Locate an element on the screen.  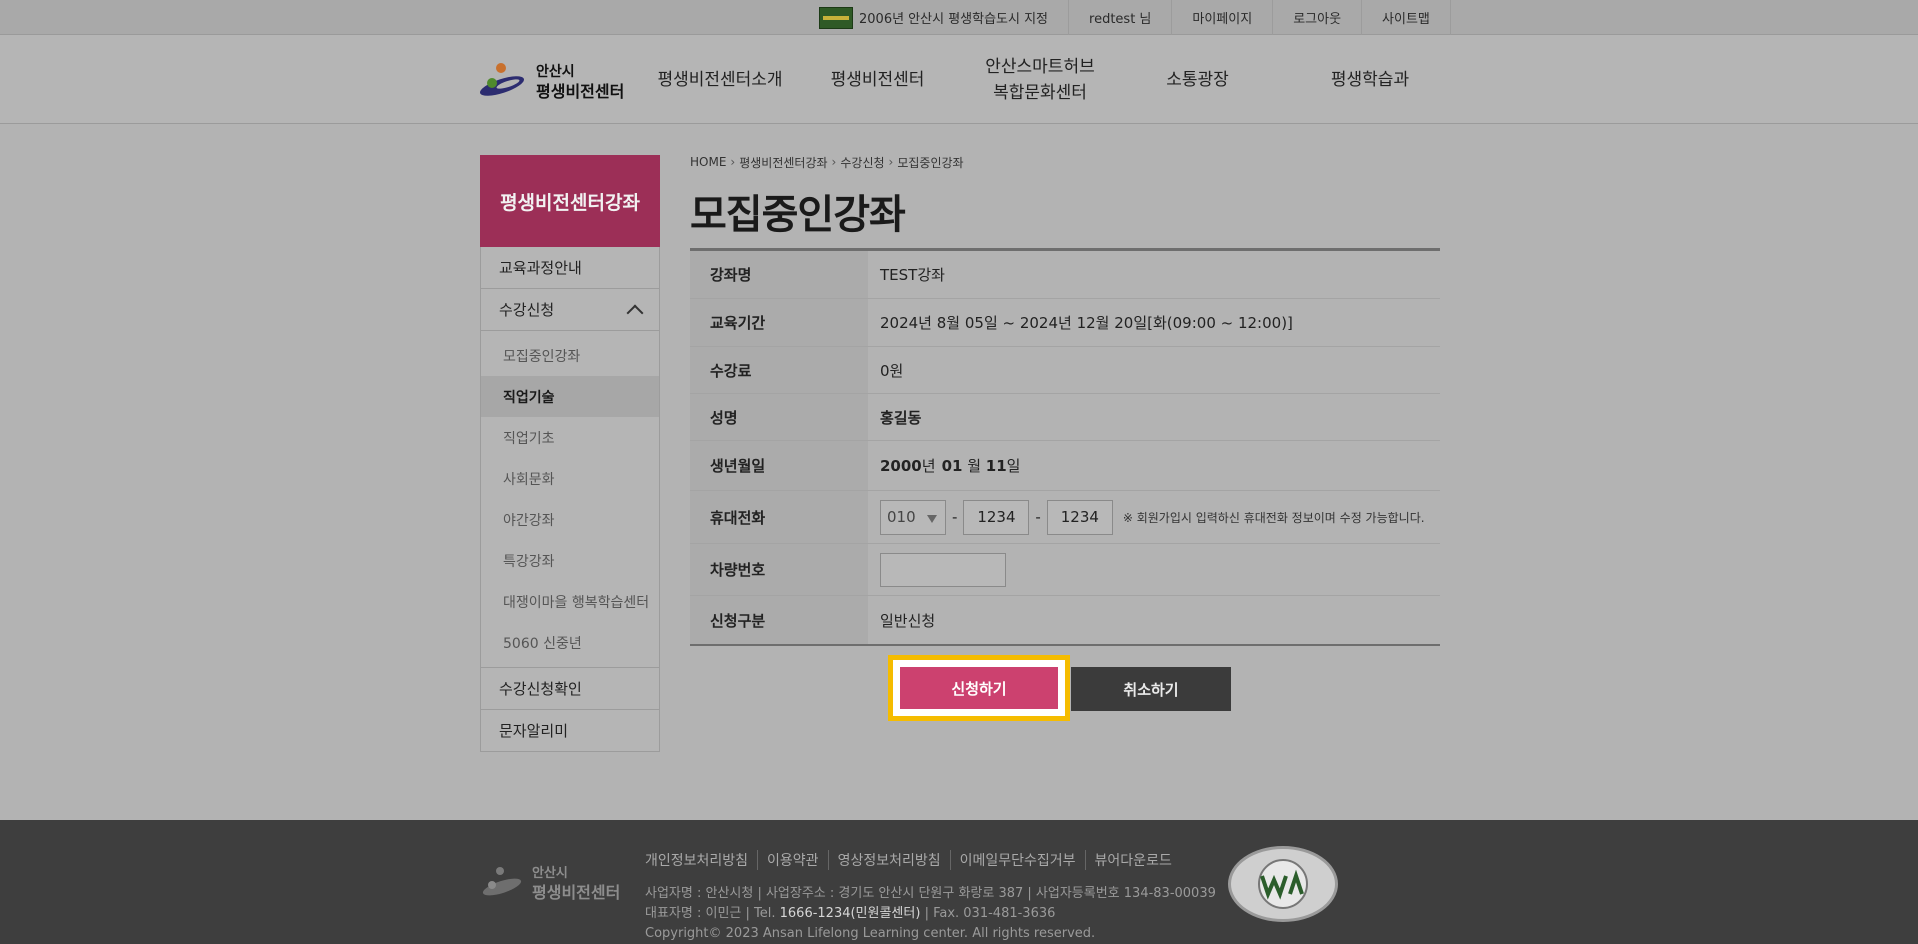
footer-link-terms: 이용약관 is located at coordinates (798, 860).